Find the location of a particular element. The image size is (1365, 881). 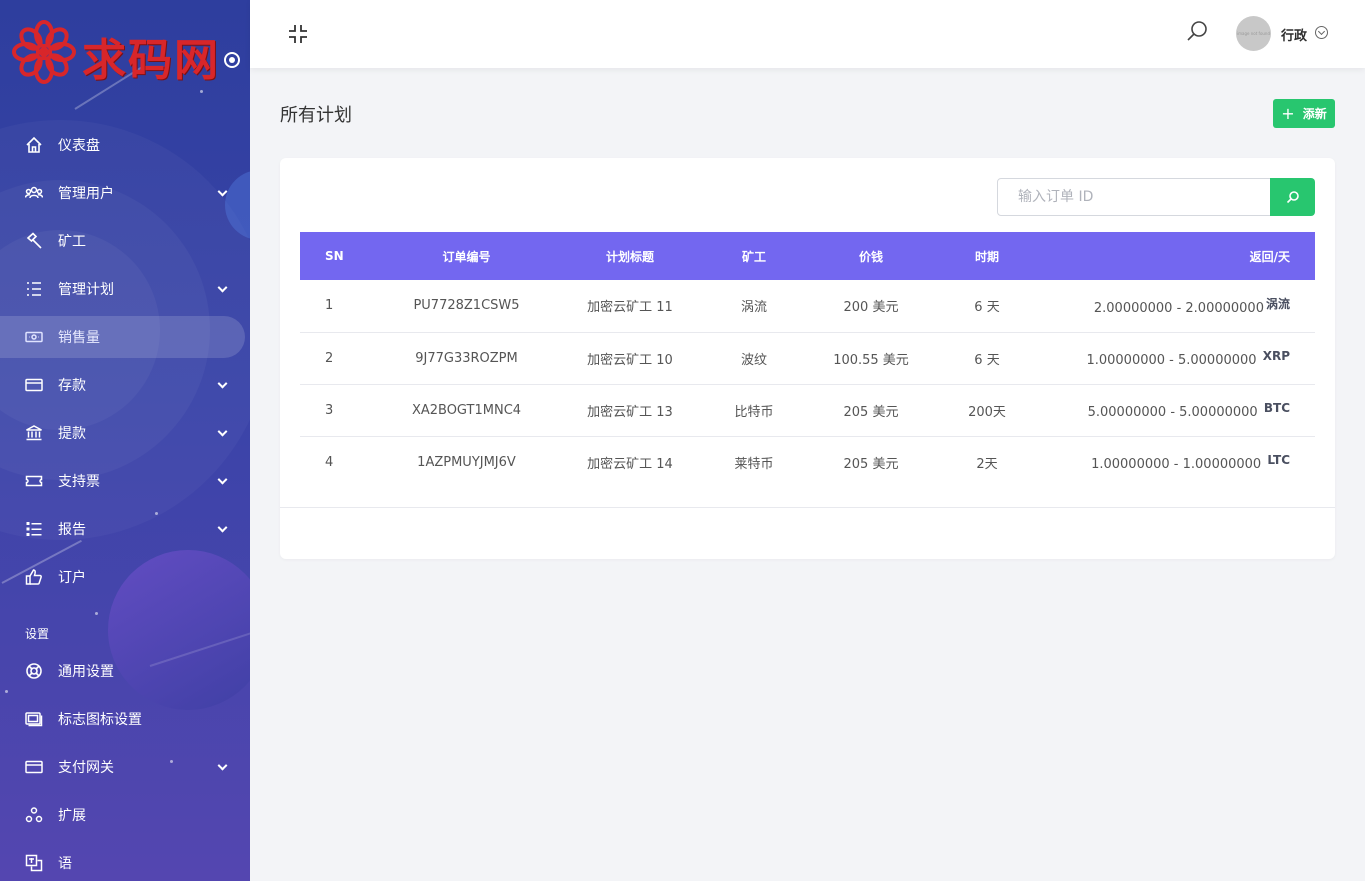

coin-code: LTC is located at coordinates (1278, 459).